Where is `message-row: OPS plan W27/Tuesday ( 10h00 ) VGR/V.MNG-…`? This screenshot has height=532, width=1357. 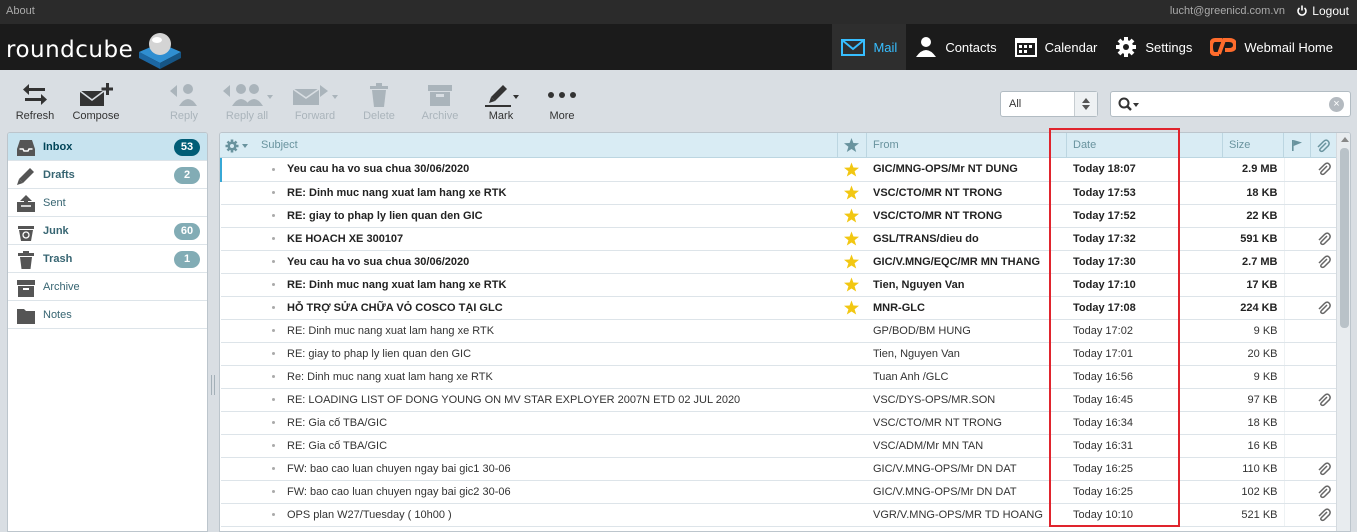
message-row: OPS plan W27/Tuesday ( 10h00 ) VGR/V.MNG-… is located at coordinates (779, 515).